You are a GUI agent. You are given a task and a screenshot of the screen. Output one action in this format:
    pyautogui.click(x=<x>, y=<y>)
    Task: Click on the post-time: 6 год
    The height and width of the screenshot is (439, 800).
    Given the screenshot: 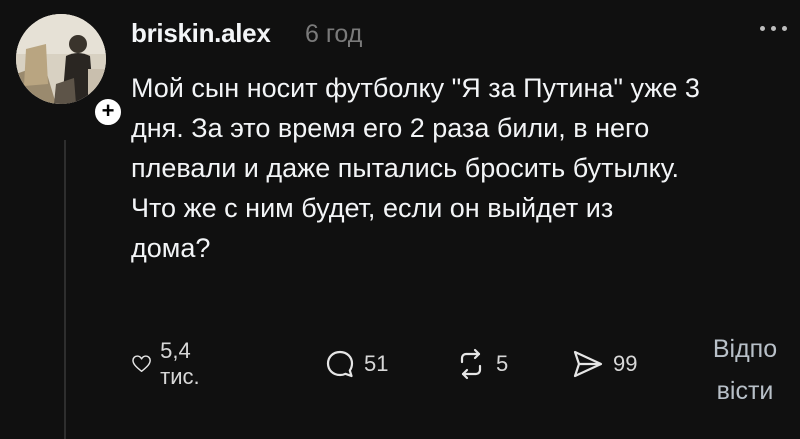 What is the action you would take?
    pyautogui.click(x=334, y=34)
    